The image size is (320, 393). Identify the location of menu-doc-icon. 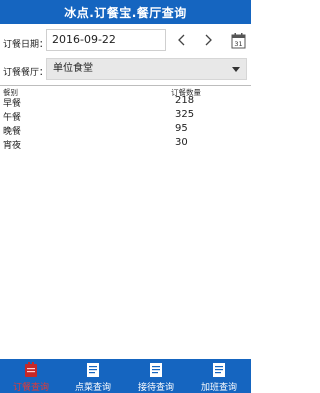
(93, 370).